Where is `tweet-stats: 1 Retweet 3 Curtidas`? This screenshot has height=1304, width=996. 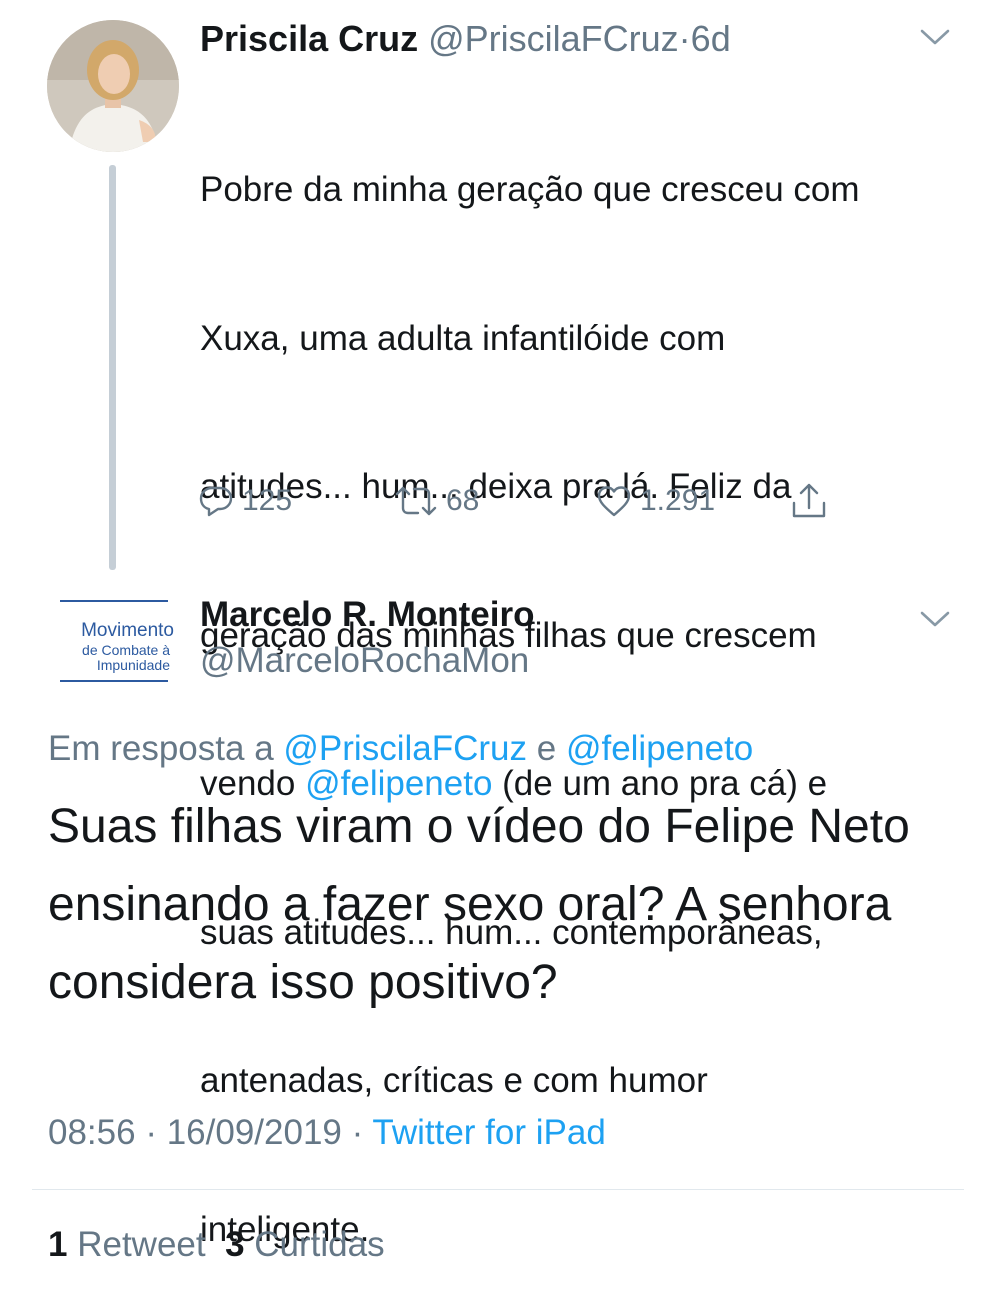
tweet-stats: 1 Retweet 3 Curtidas is located at coordinates (216, 1245).